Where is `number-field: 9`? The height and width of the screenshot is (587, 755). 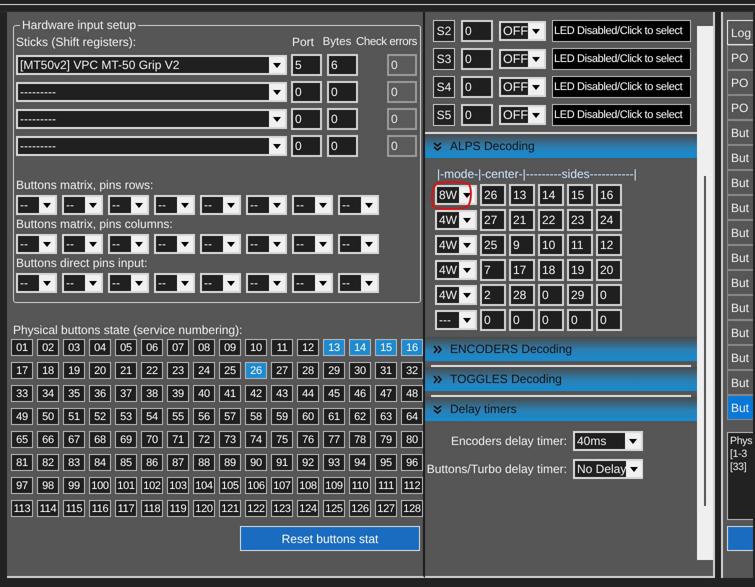
number-field: 9 is located at coordinates (522, 245).